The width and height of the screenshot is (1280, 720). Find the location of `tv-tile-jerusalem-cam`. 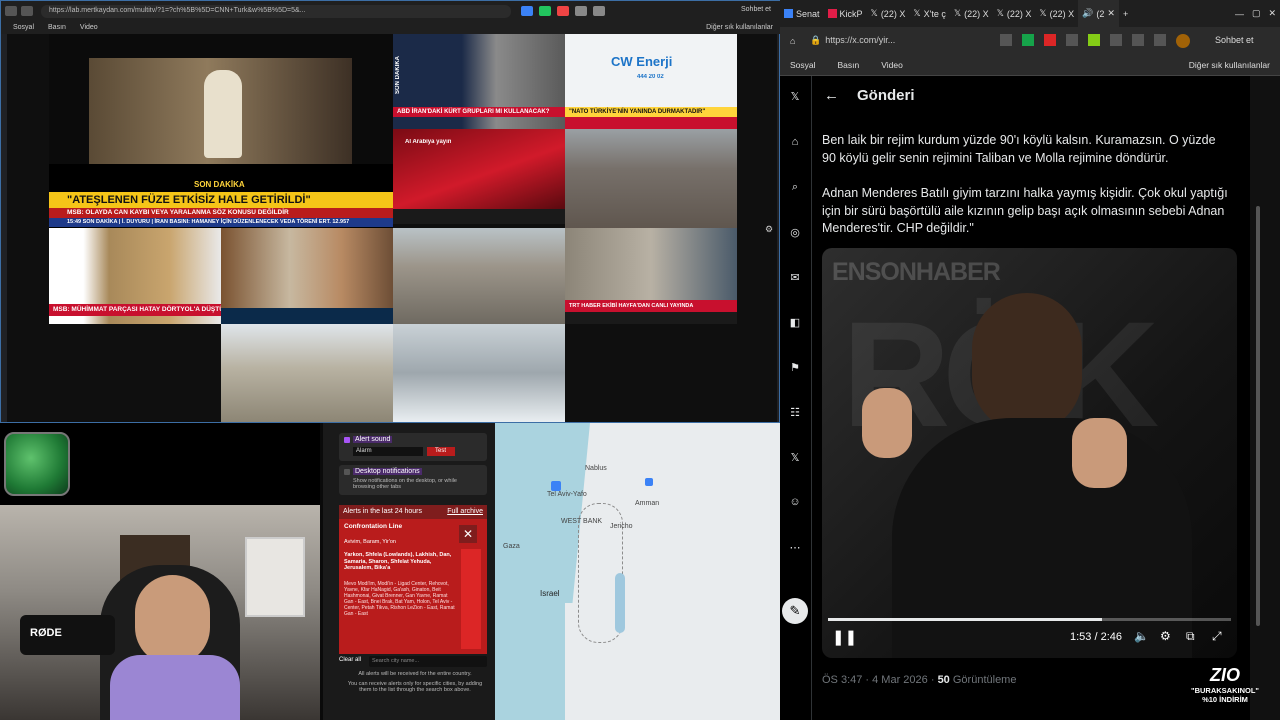

tv-tile-jerusalem-cam is located at coordinates (307, 373).